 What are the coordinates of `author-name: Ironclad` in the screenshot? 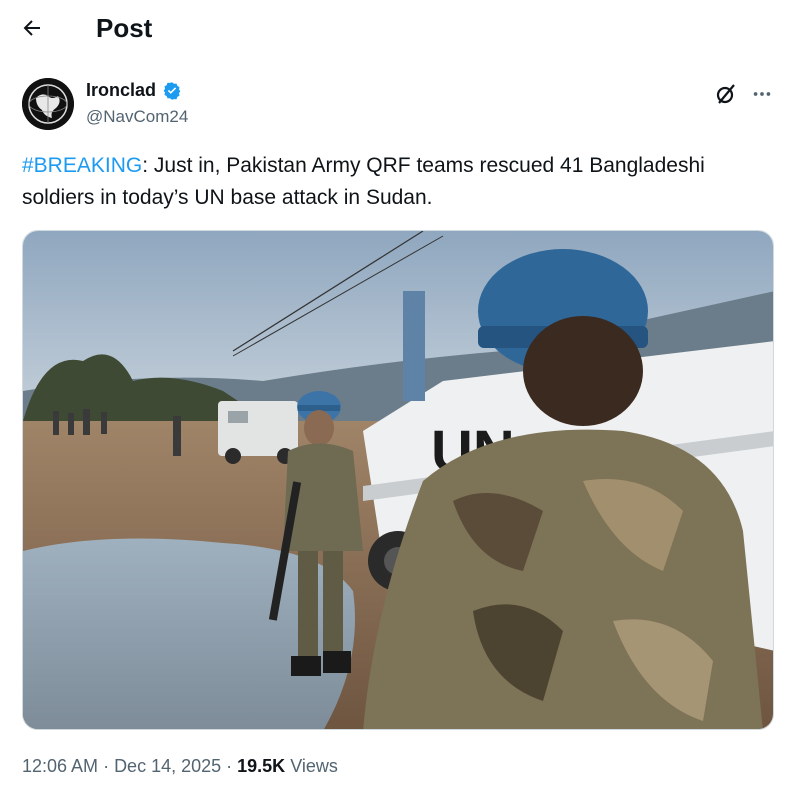 It's located at (121, 90).